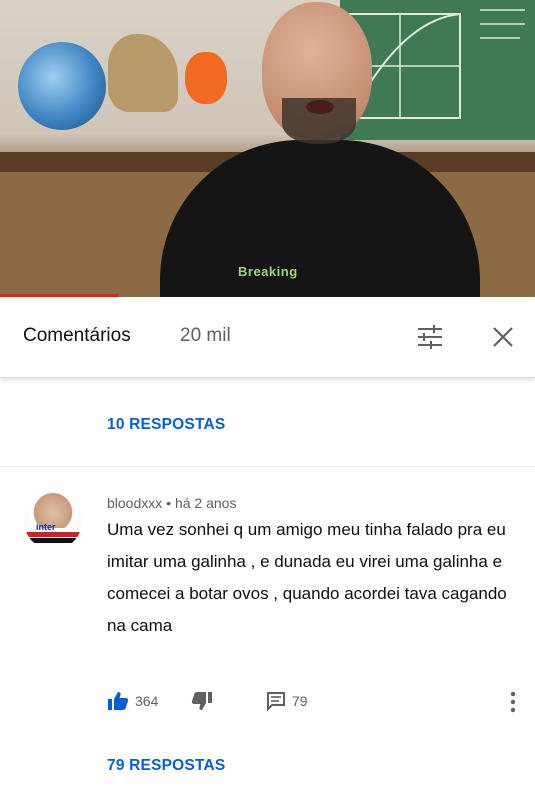 This screenshot has width=535, height=789. I want to click on globe-image, so click(62, 86).